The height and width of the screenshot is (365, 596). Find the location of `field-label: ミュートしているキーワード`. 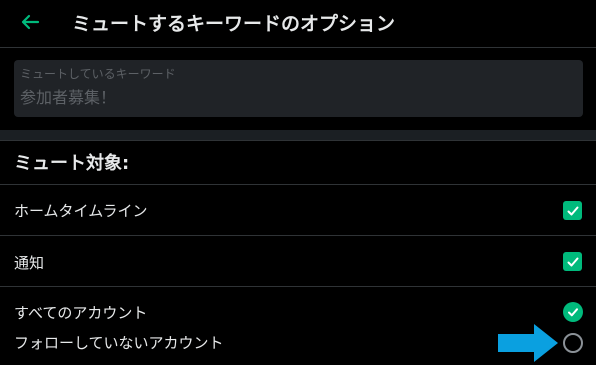

field-label: ミュートしているキーワード is located at coordinates (98, 74).